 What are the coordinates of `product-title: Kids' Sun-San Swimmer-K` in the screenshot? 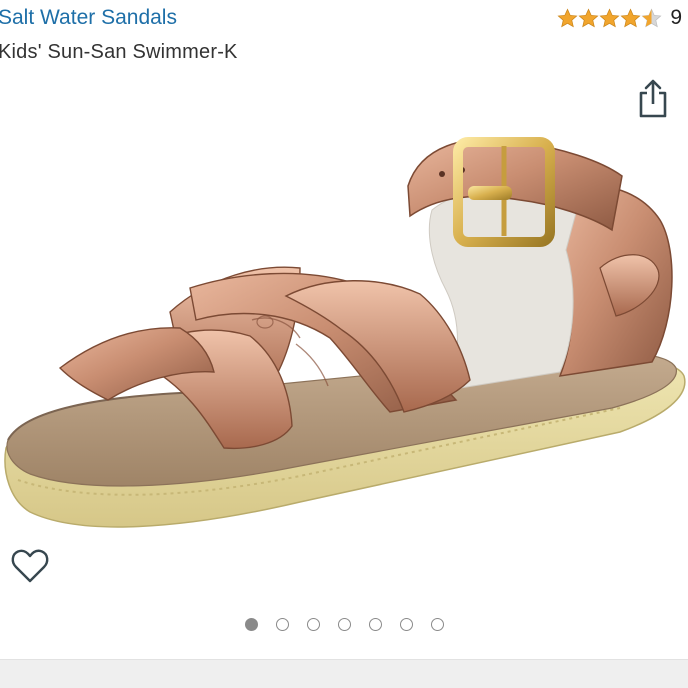 It's located at (119, 52).